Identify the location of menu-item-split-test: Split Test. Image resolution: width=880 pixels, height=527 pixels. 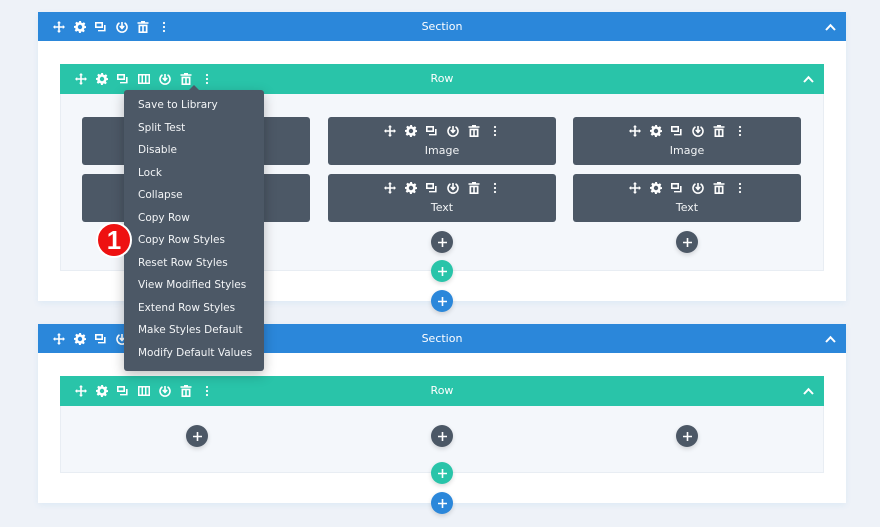
(194, 128).